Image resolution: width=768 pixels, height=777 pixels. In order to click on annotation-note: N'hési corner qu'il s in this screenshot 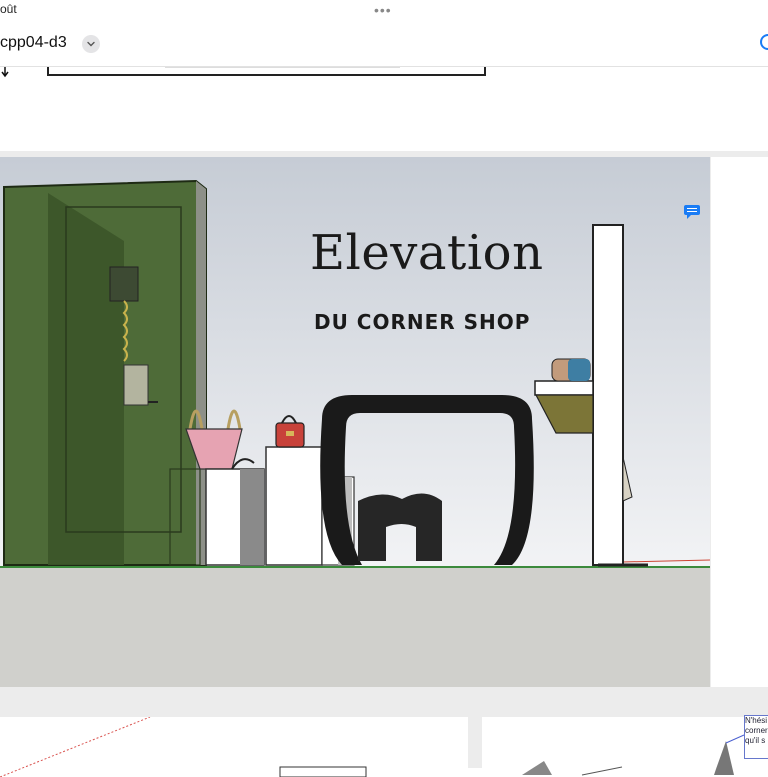, I will do `click(756, 737)`.